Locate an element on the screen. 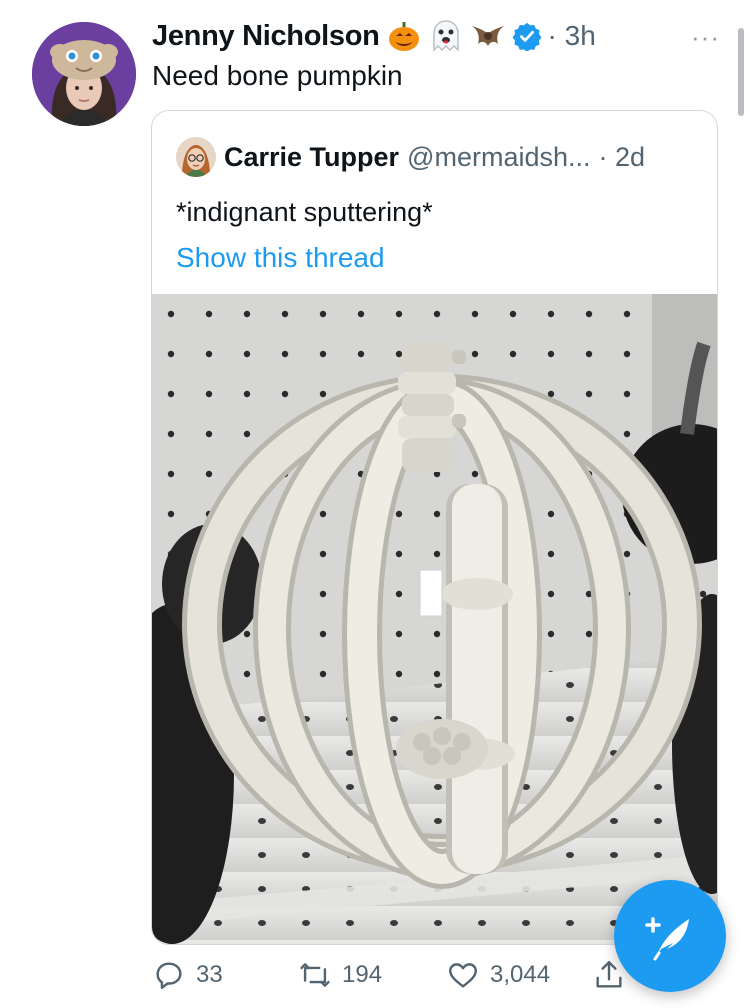 Image resolution: width=750 pixels, height=1008 pixels. quote-author-avatar is located at coordinates (196, 157).